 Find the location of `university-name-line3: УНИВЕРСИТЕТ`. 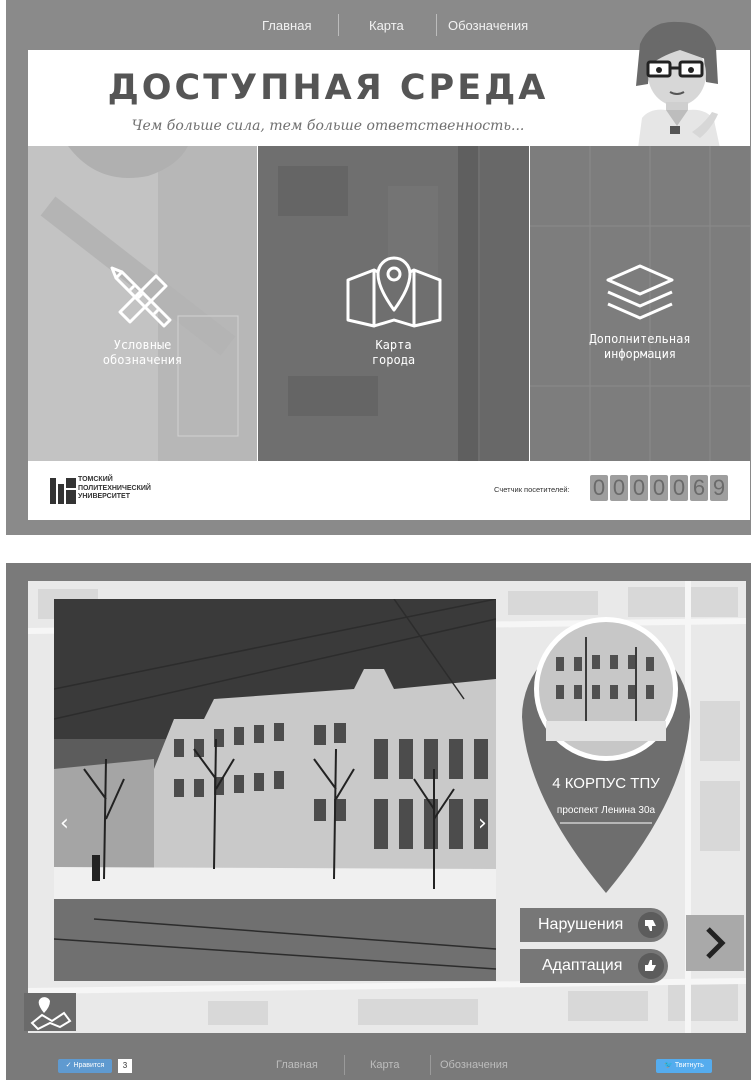

university-name-line3: УНИВЕРСИТЕТ is located at coordinates (104, 496).